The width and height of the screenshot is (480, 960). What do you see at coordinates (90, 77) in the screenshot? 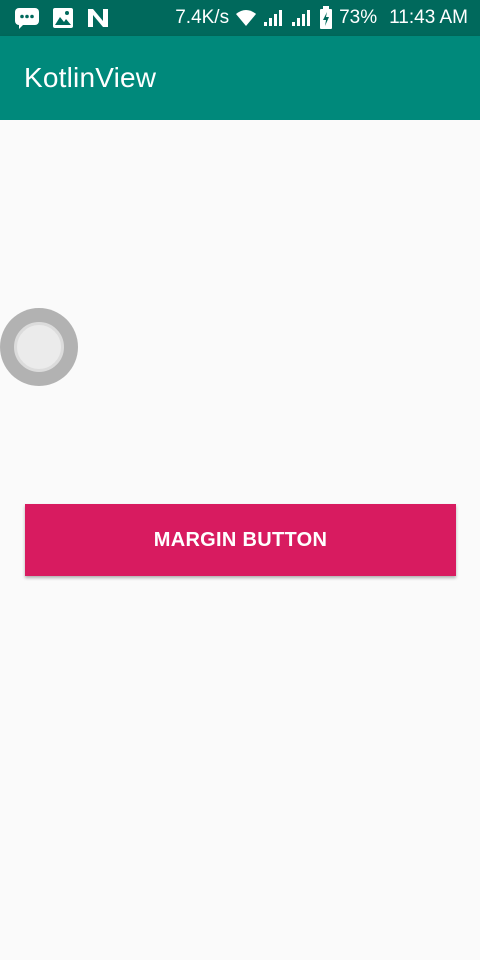
I see `page-title: KotlinView` at bounding box center [90, 77].